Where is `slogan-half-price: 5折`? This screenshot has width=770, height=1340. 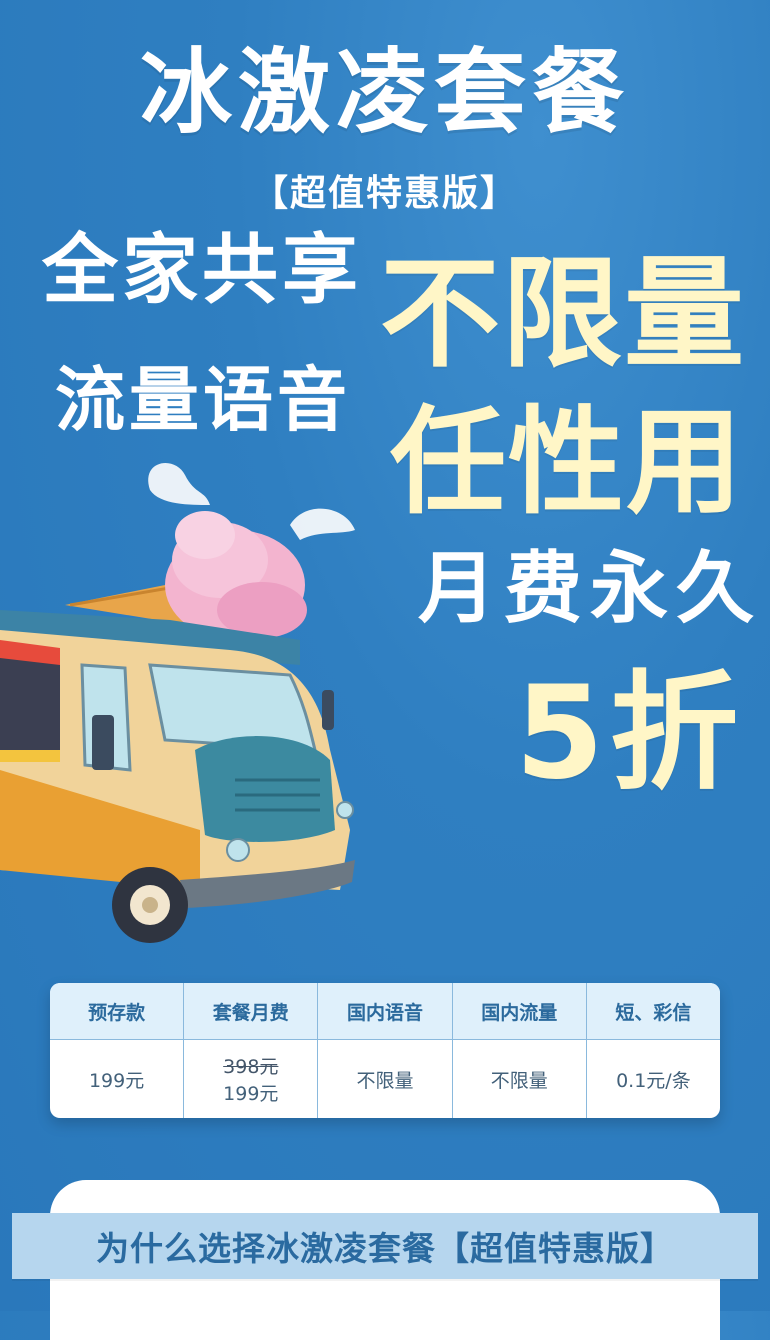
slogan-half-price: 5折 is located at coordinates (630, 733).